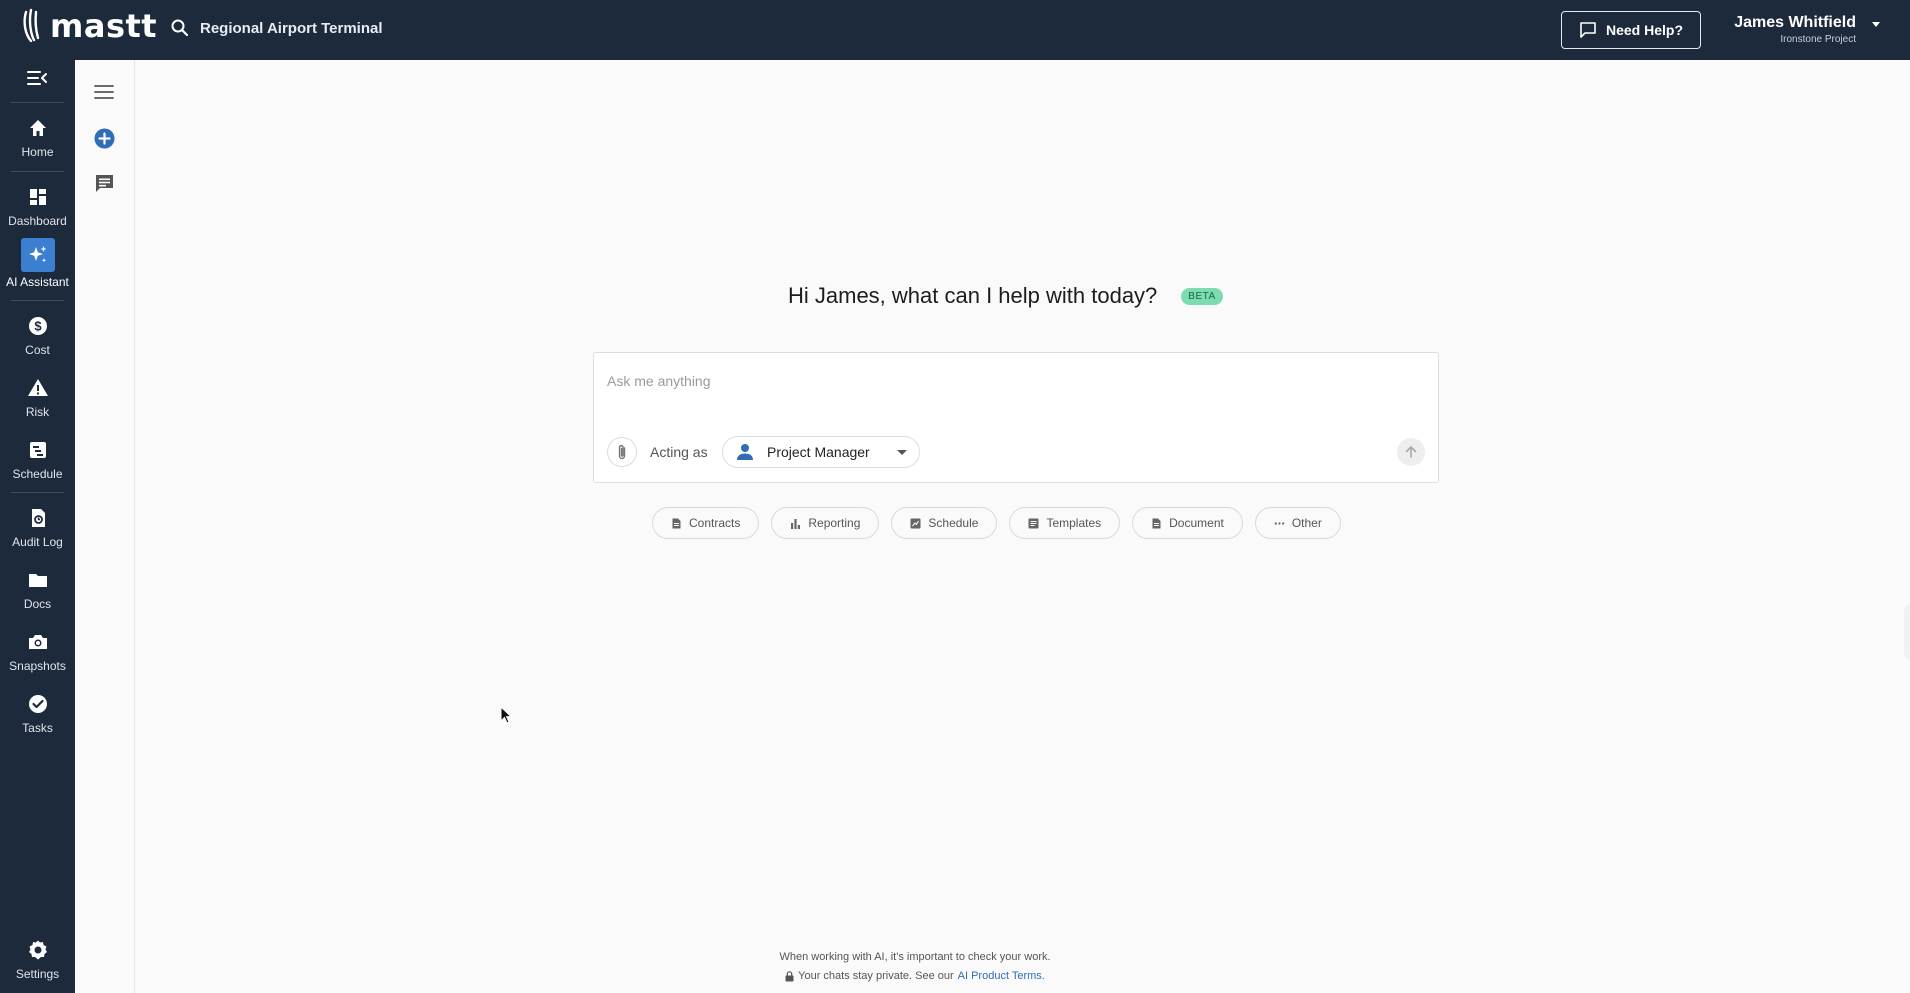 The width and height of the screenshot is (1910, 993). I want to click on project-name: Regional Airport Terminal, so click(291, 28).